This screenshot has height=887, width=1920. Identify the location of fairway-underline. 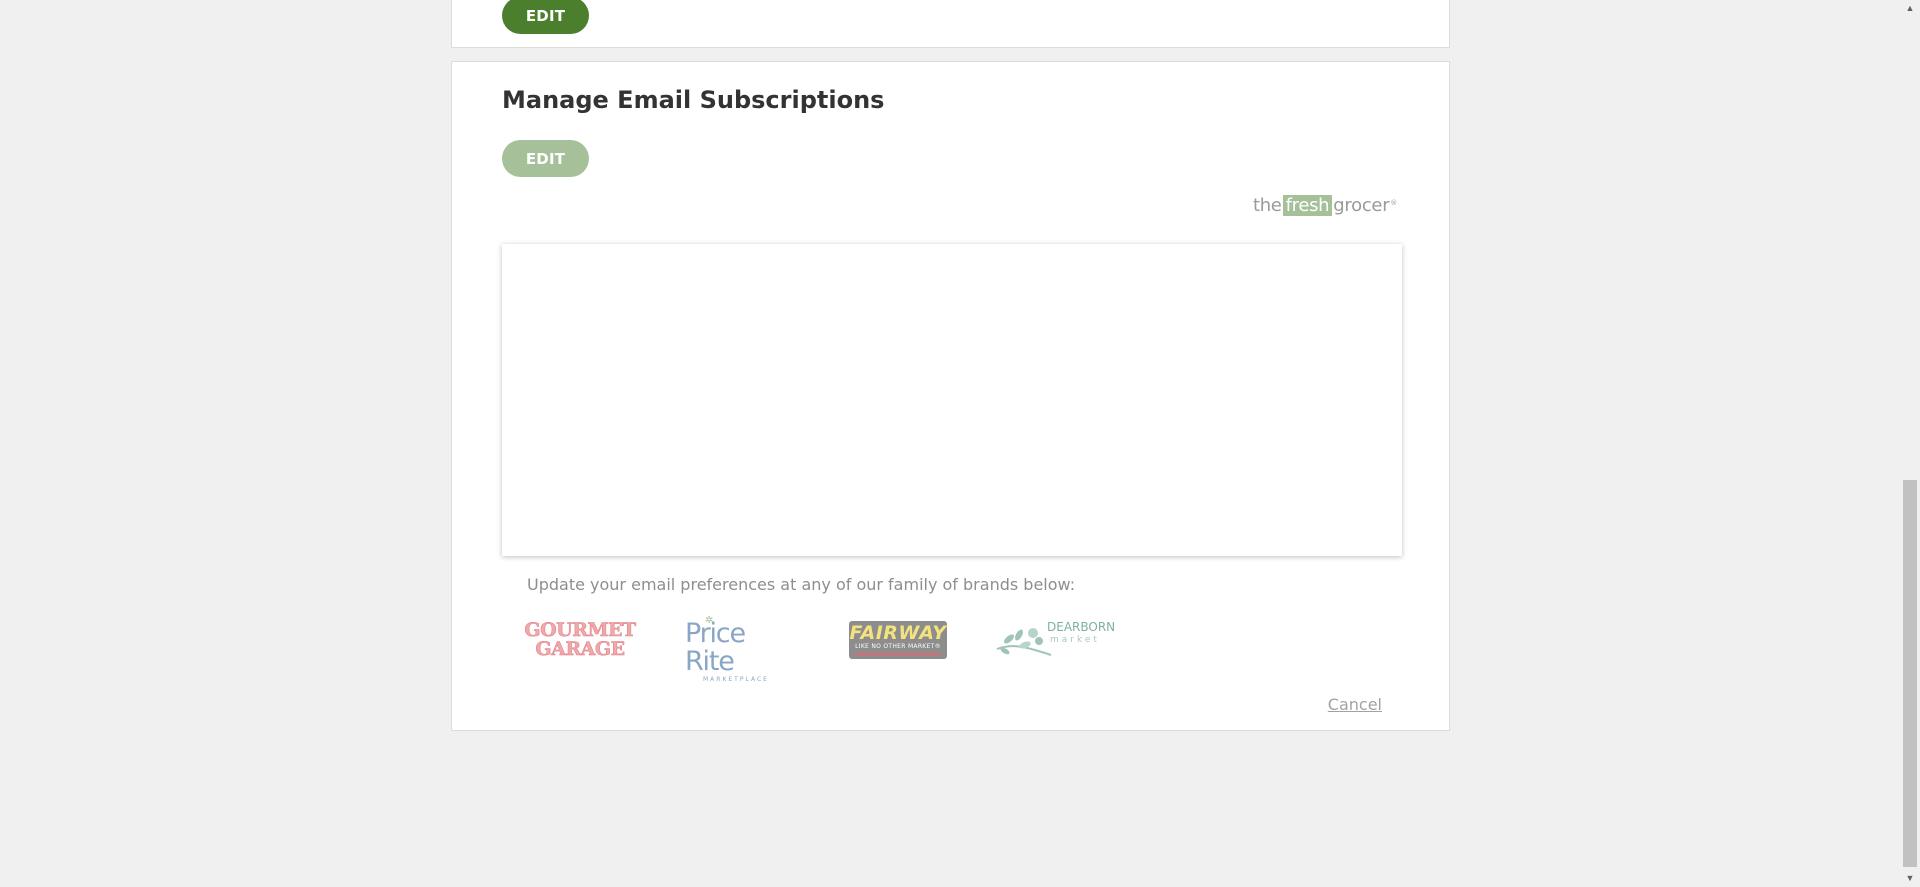
(898, 654).